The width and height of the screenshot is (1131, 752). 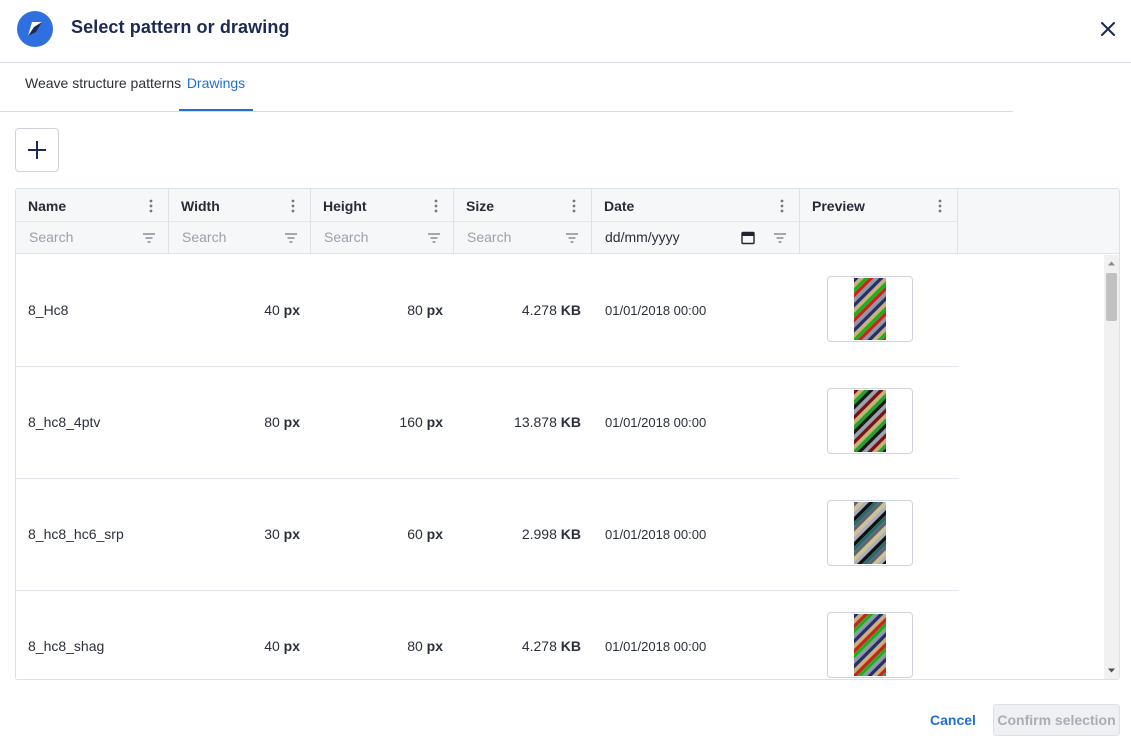 I want to click on cell-size: 13.878 KB, so click(x=517, y=422).